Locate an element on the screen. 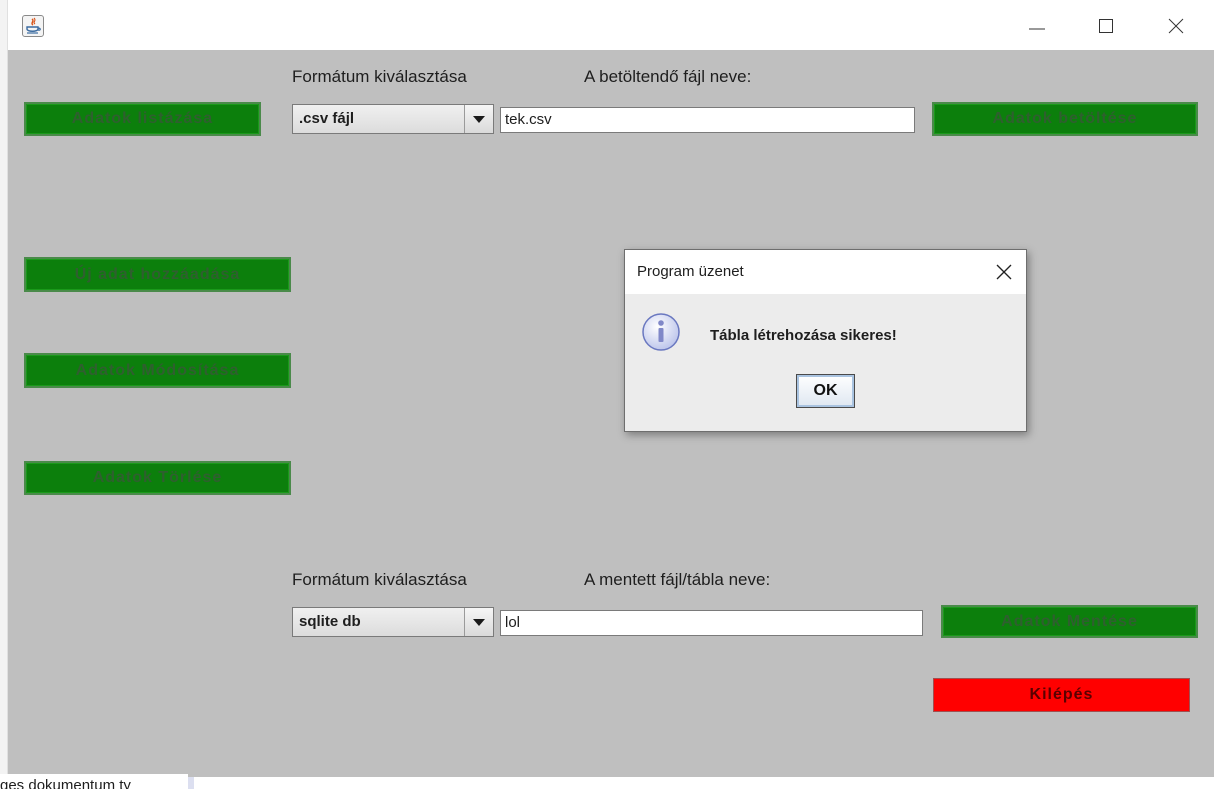 The height and width of the screenshot is (789, 1214). save-format-label: Formátum kiválasztása is located at coordinates (379, 579).